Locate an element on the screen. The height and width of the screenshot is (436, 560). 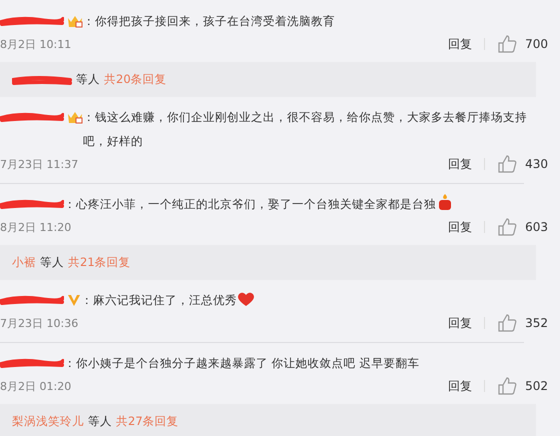
comment-date: 8月2日 01:20 is located at coordinates (36, 386).